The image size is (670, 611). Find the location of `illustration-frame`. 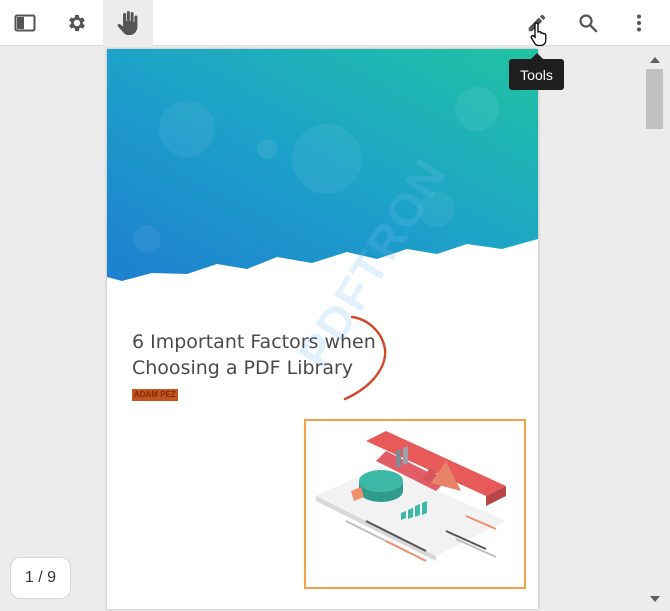

illustration-frame is located at coordinates (415, 504).